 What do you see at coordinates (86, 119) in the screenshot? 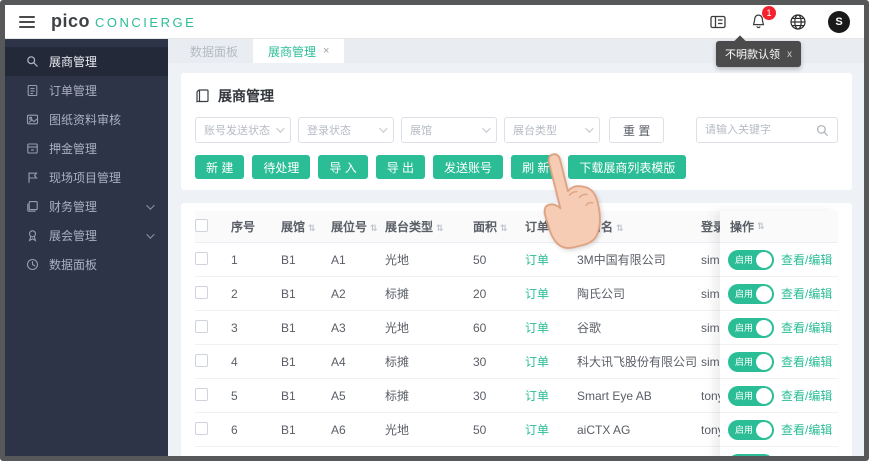
I see `sidebar-item-drawing-review: 图纸资料审核` at bounding box center [86, 119].